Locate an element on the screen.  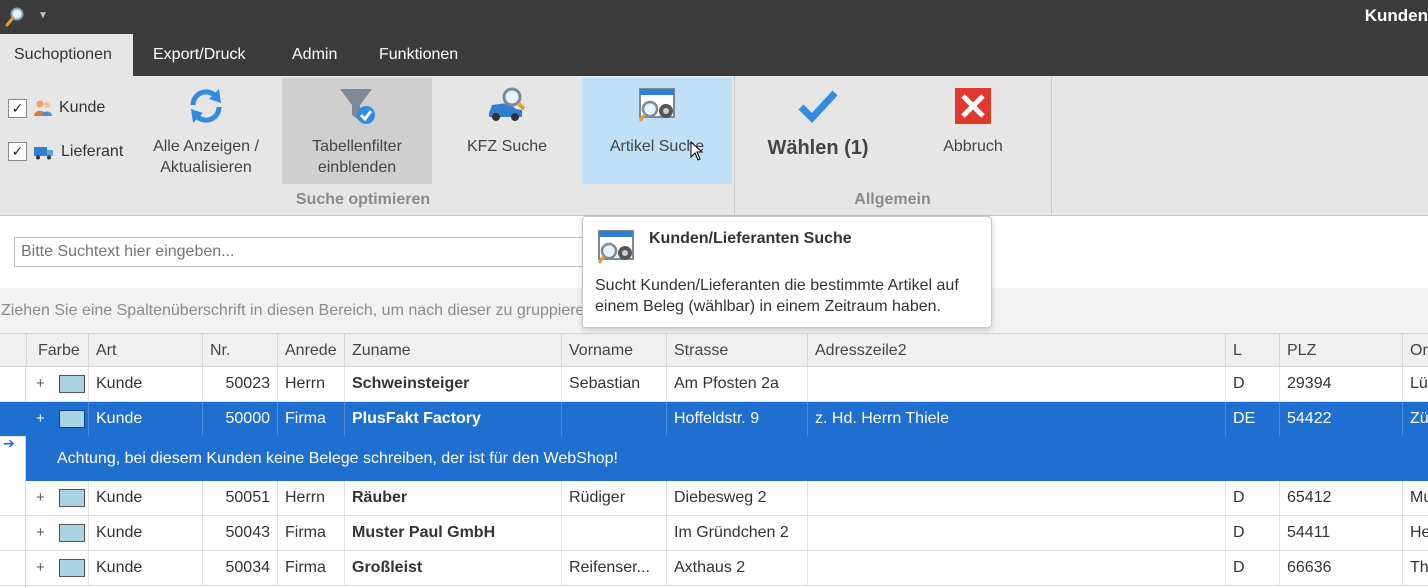
refresh-button: Alle Anzeigen / Aktualisieren is located at coordinates (206, 131).